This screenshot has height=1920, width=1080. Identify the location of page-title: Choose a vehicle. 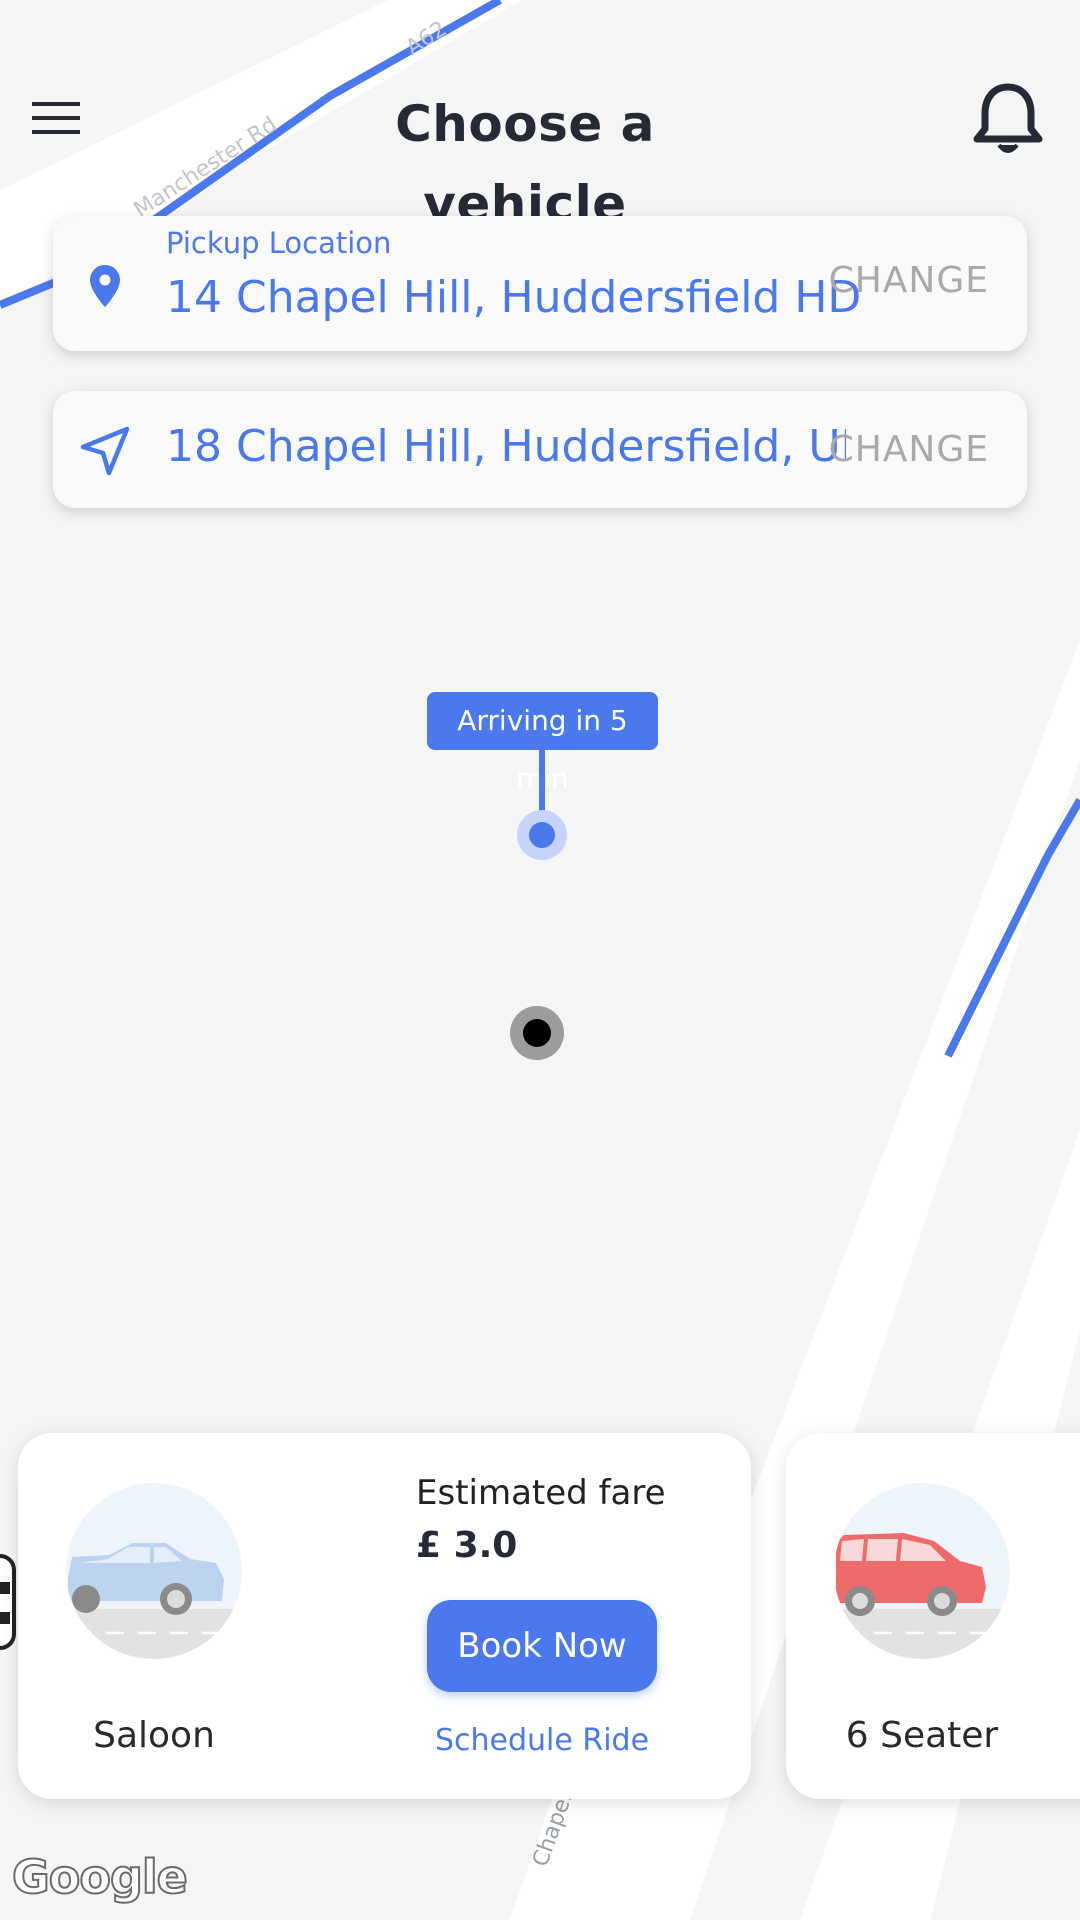
(525, 164).